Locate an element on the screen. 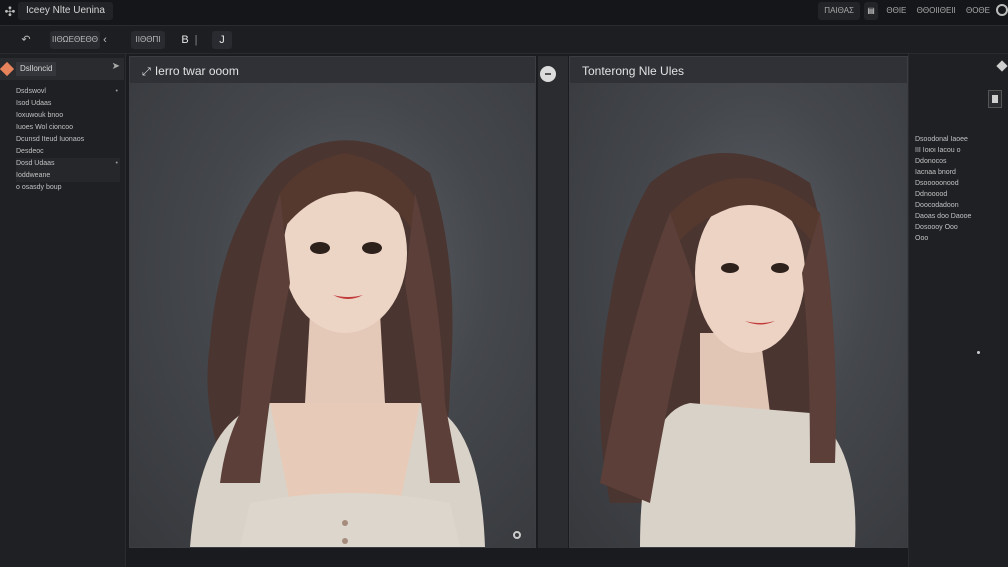 This screenshot has width=1008, height=567. right-sidebar-item: Dsoodonal Iaoee is located at coordinates (960, 139).